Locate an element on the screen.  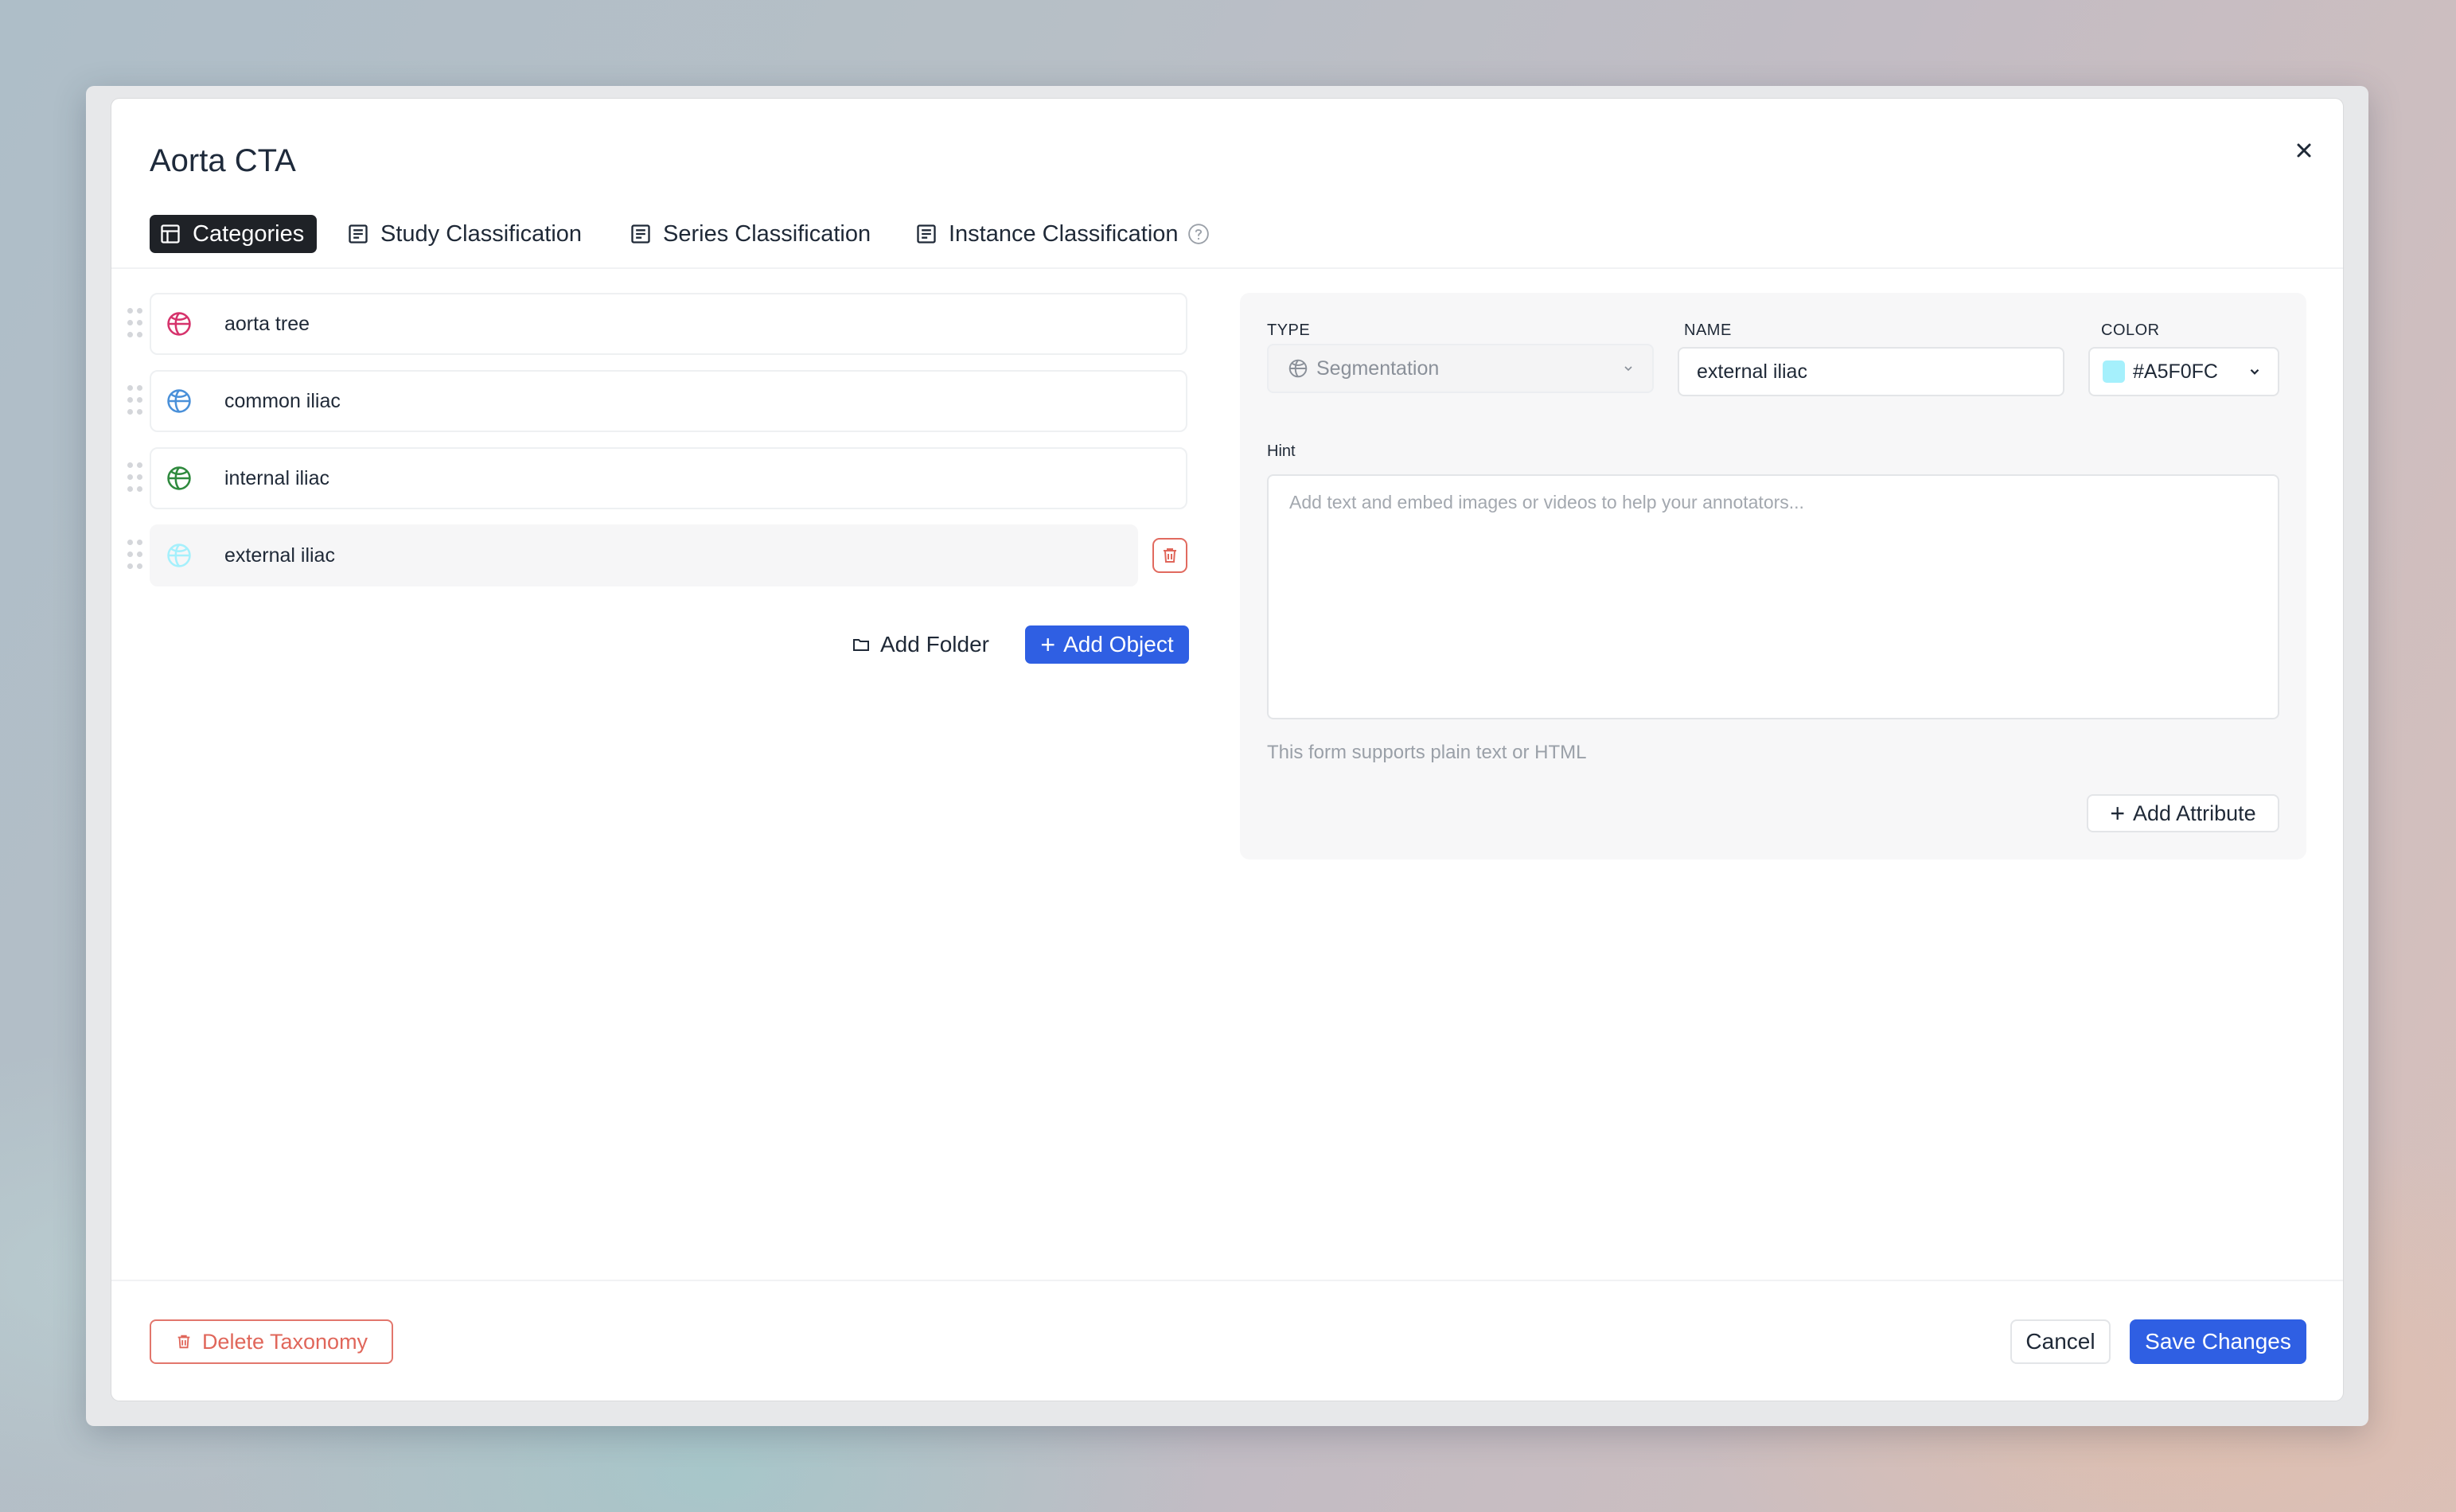
save-changes-button: Save Changes is located at coordinates (2218, 1341).